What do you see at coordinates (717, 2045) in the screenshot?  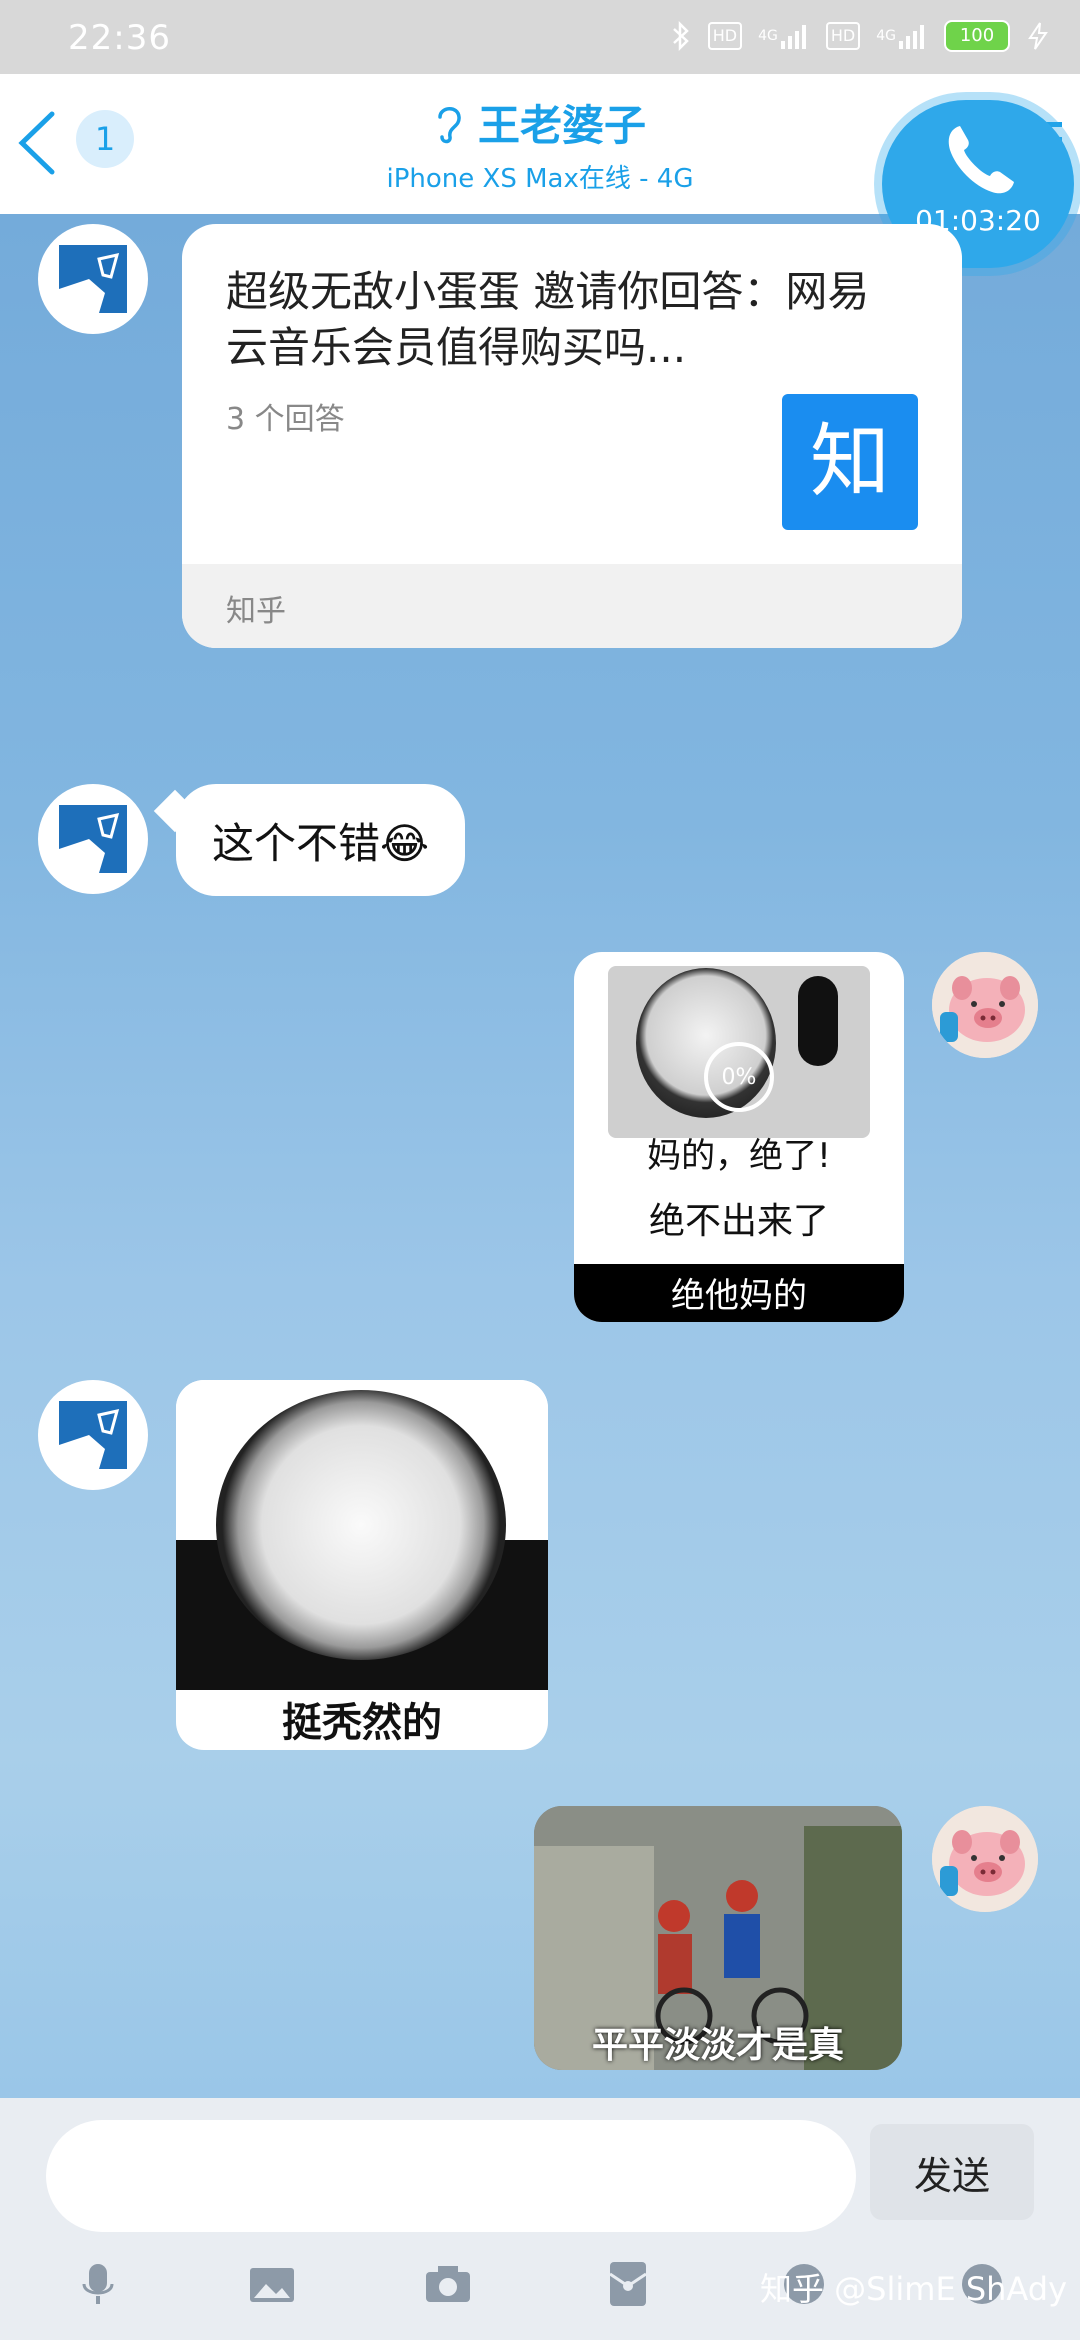 I see `gif-caption: 平平淡淡才是真` at bounding box center [717, 2045].